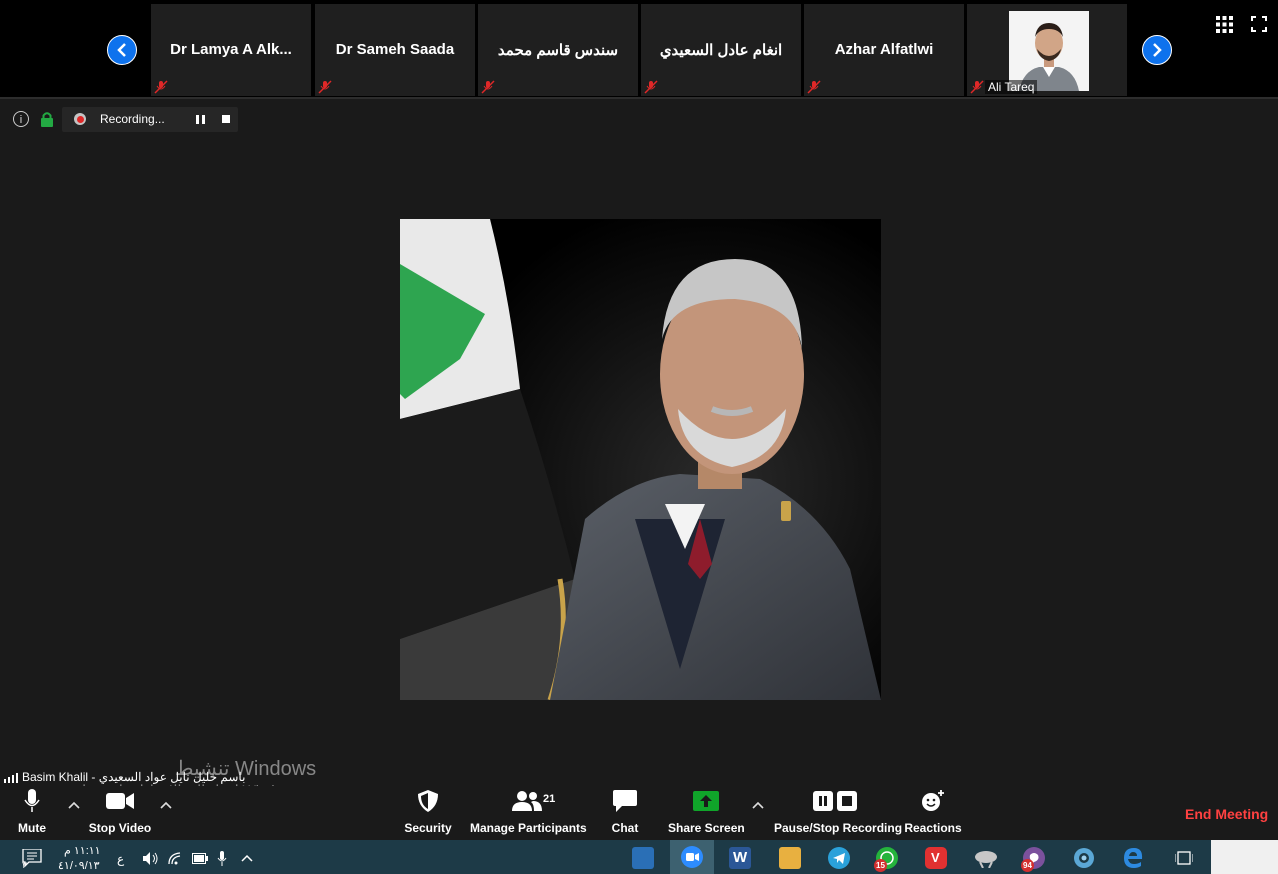 The width and height of the screenshot is (1278, 874). What do you see at coordinates (74, 805) in the screenshot?
I see `audio-options-caret-icon` at bounding box center [74, 805].